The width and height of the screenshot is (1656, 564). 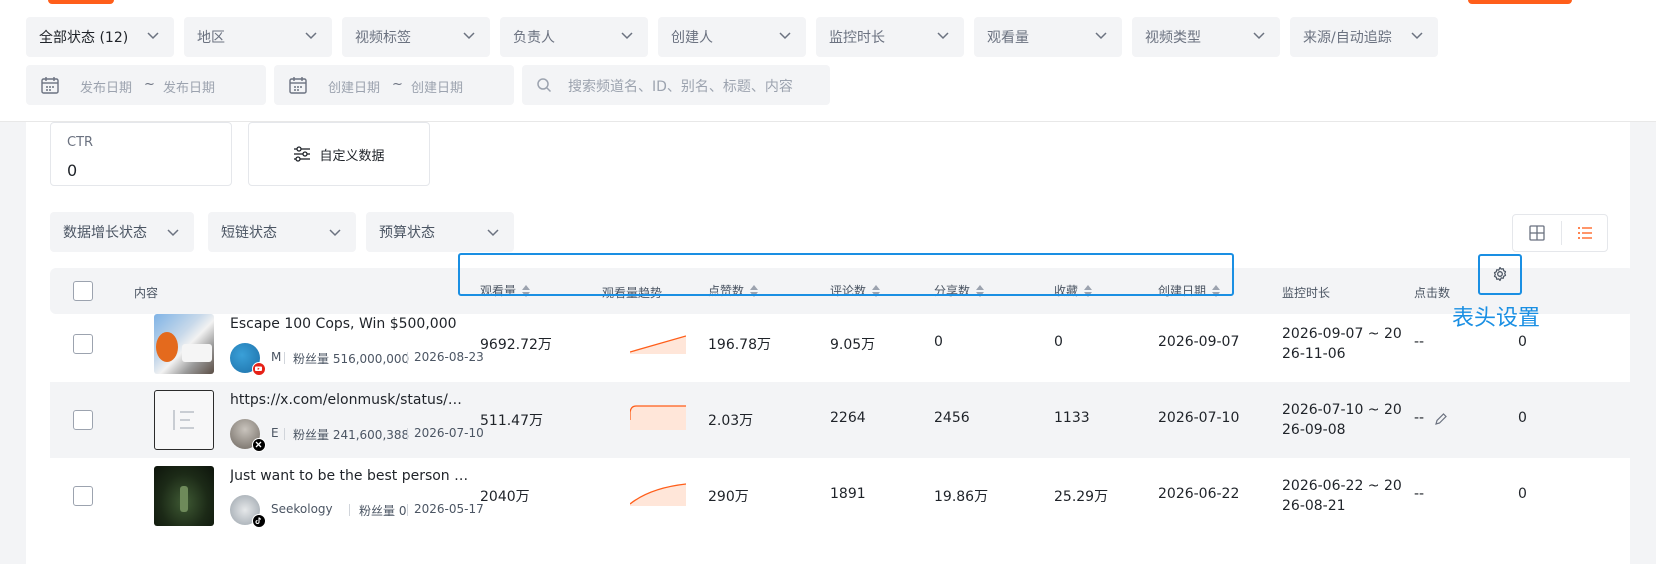 I want to click on views-value: 9692.72万, so click(x=516, y=345).